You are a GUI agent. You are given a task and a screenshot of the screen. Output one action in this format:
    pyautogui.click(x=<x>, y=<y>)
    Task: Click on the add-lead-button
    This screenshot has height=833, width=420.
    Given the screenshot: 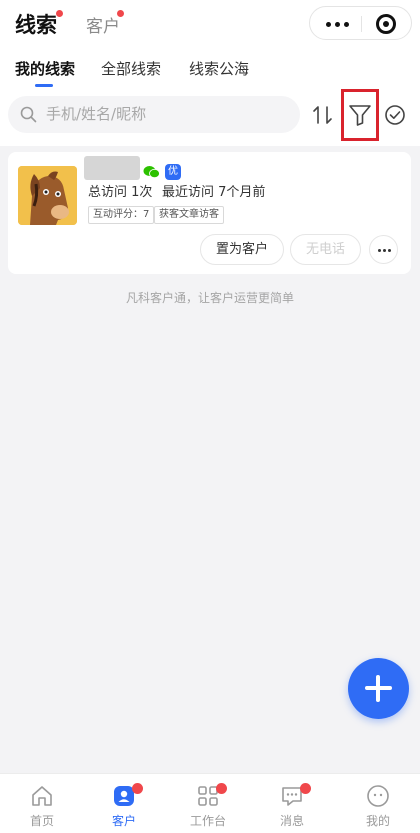 What is the action you would take?
    pyautogui.click(x=378, y=688)
    